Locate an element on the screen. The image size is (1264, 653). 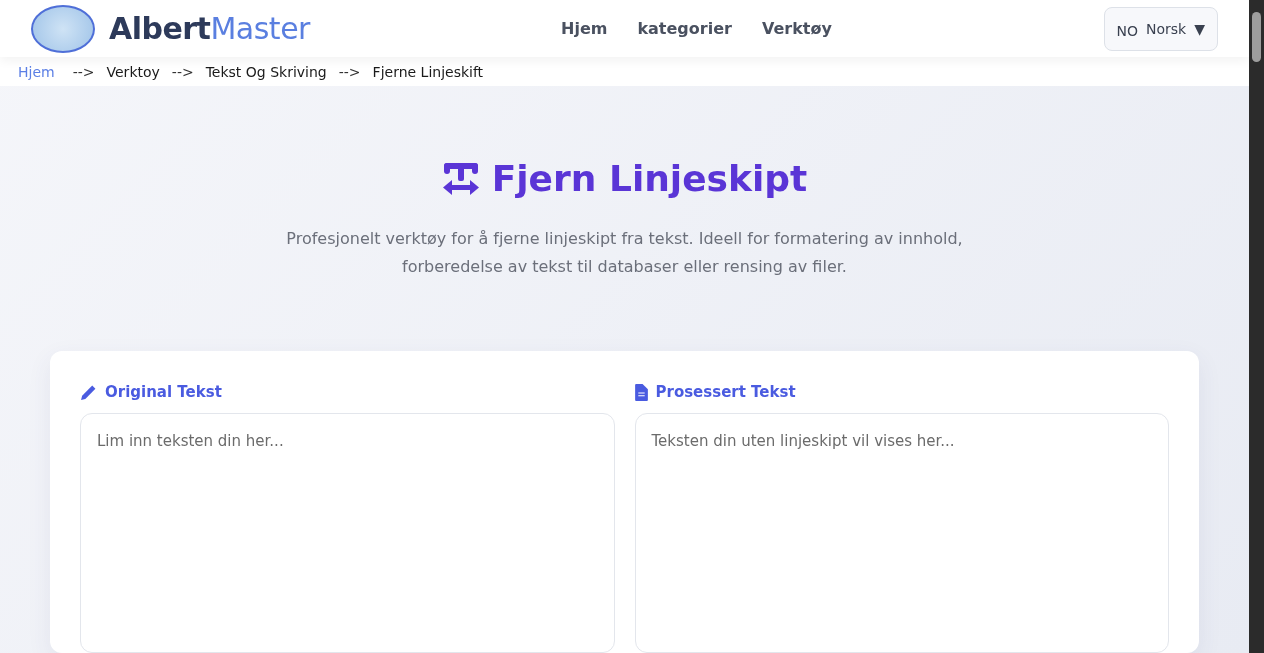
page-description: Profesjonelt verktøy for å fjerne linjeskipt fra tekst. Ideell for formatering av innhold, forberedelse av tekst til databaser eller rensing av filer. is located at coordinates (624, 253).